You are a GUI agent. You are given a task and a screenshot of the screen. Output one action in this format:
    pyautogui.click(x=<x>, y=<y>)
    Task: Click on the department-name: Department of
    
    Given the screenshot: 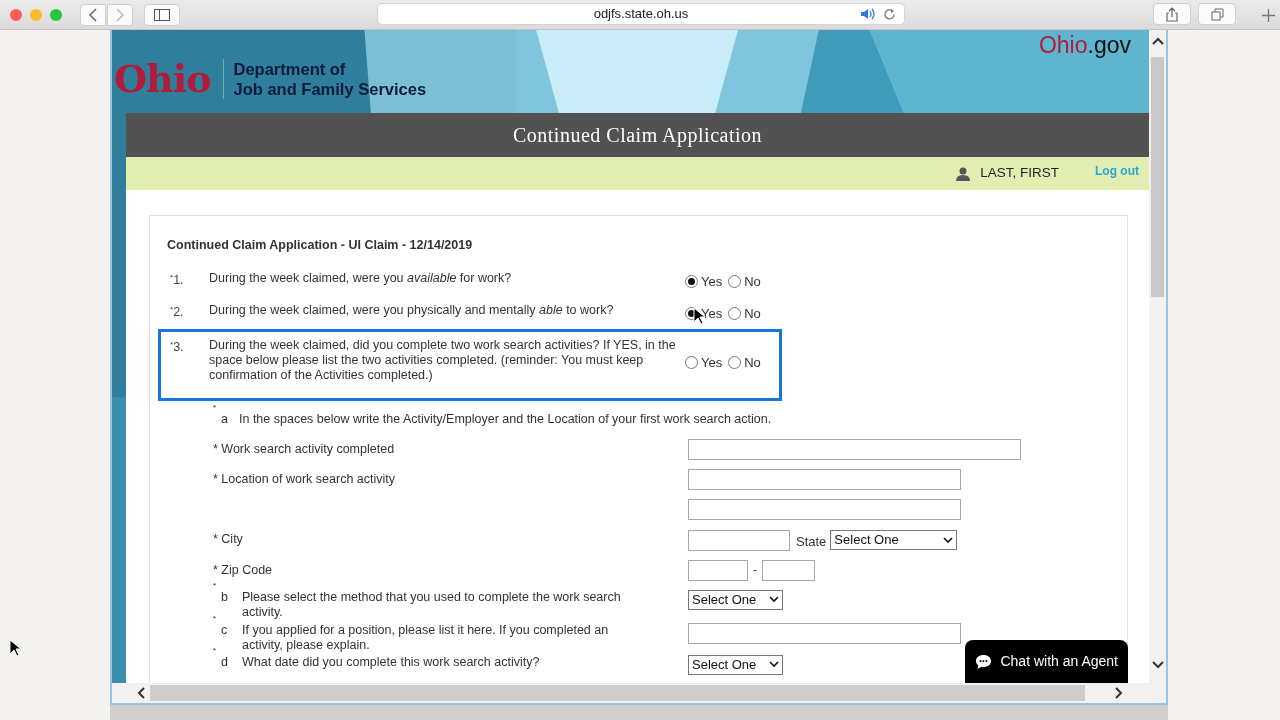 What is the action you would take?
    pyautogui.click(x=290, y=68)
    